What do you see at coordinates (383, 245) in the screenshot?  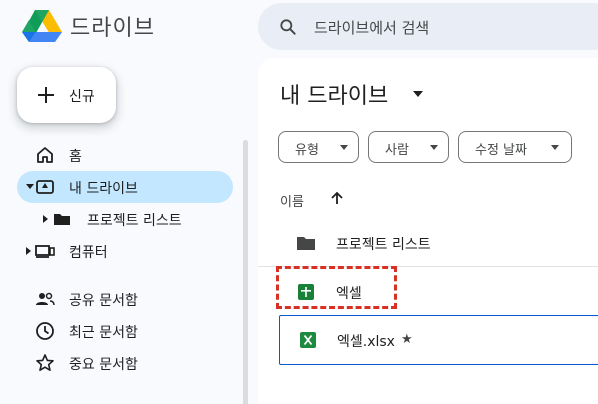 I see `file-name: 프로젝트 리스트` at bounding box center [383, 245].